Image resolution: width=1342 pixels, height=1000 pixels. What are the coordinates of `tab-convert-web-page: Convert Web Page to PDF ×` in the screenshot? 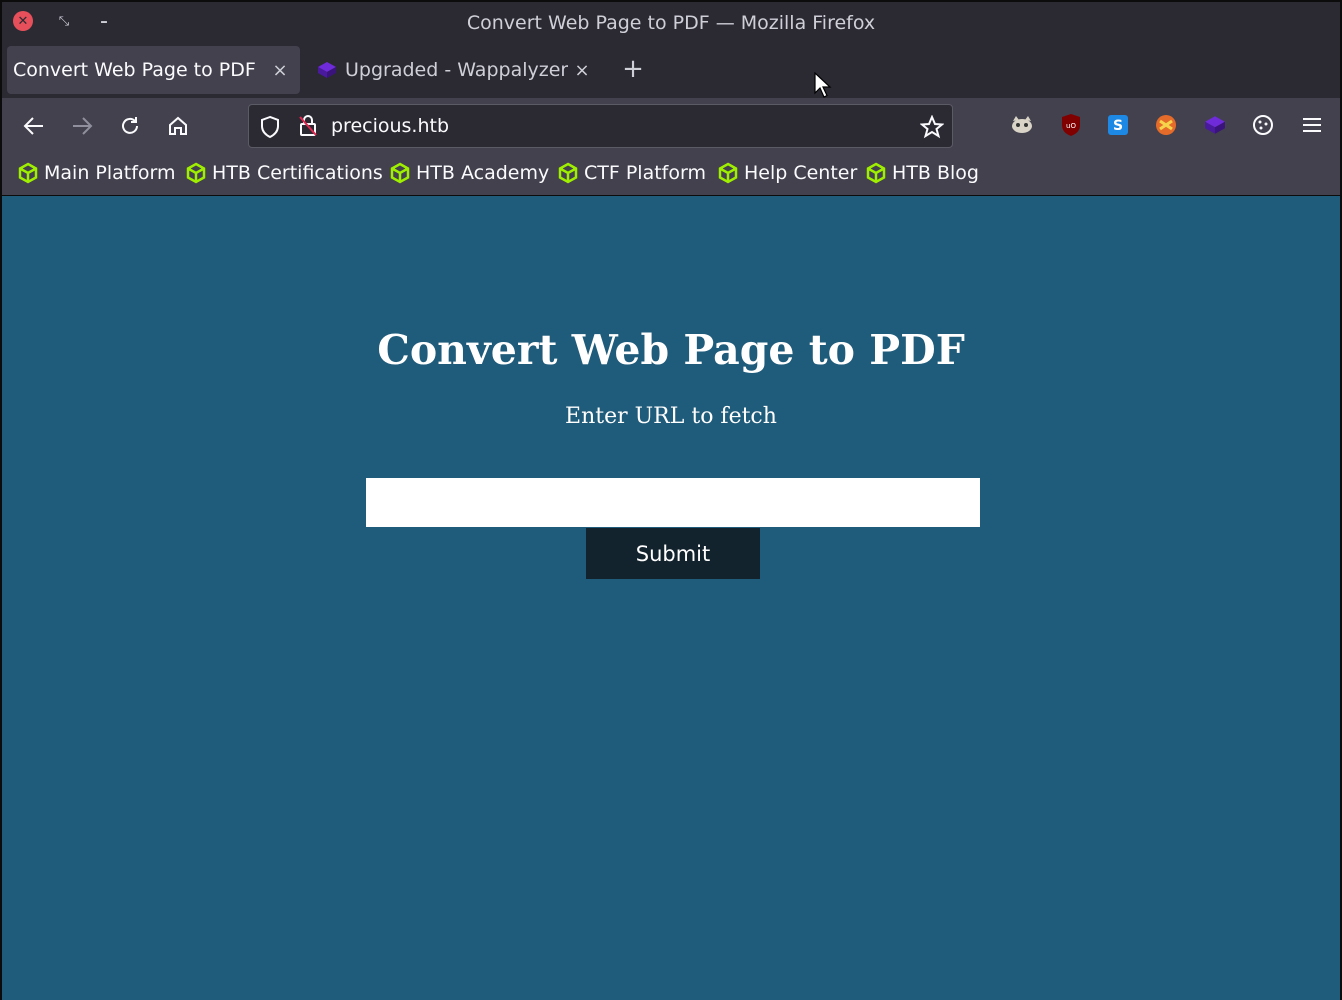 It's located at (153, 70).